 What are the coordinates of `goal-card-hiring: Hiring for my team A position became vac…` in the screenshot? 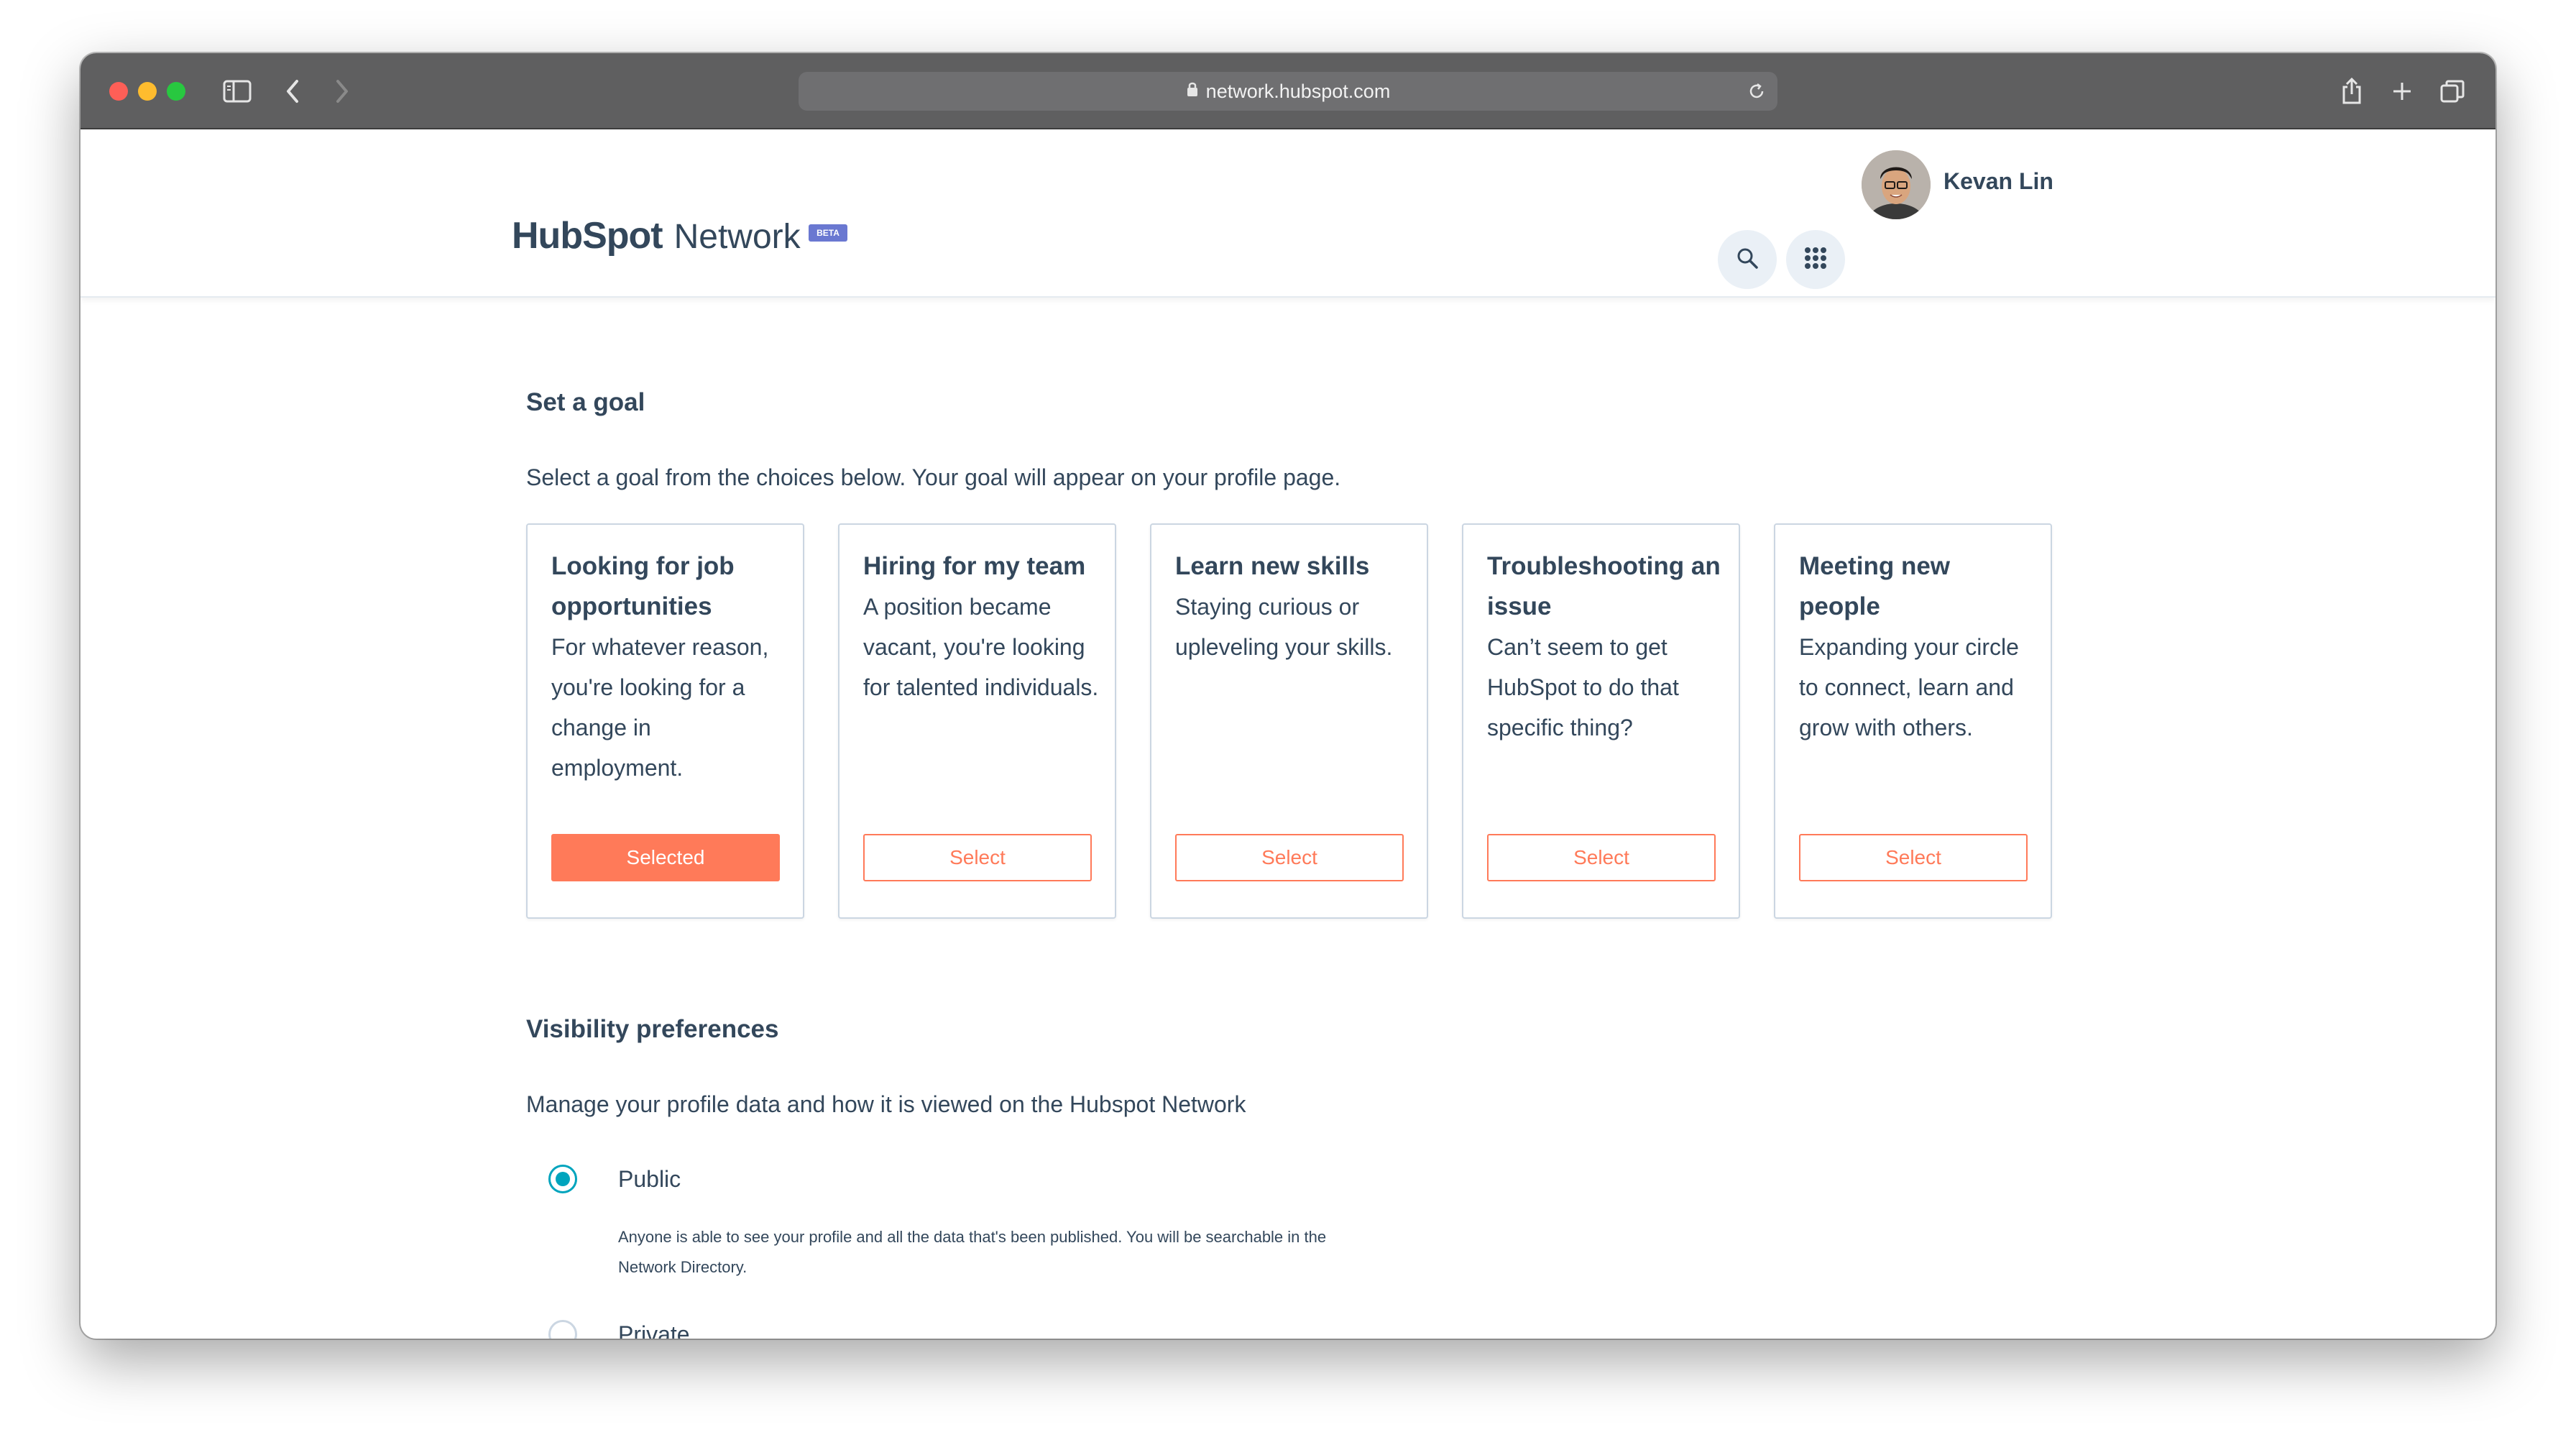 It's located at (977, 721).